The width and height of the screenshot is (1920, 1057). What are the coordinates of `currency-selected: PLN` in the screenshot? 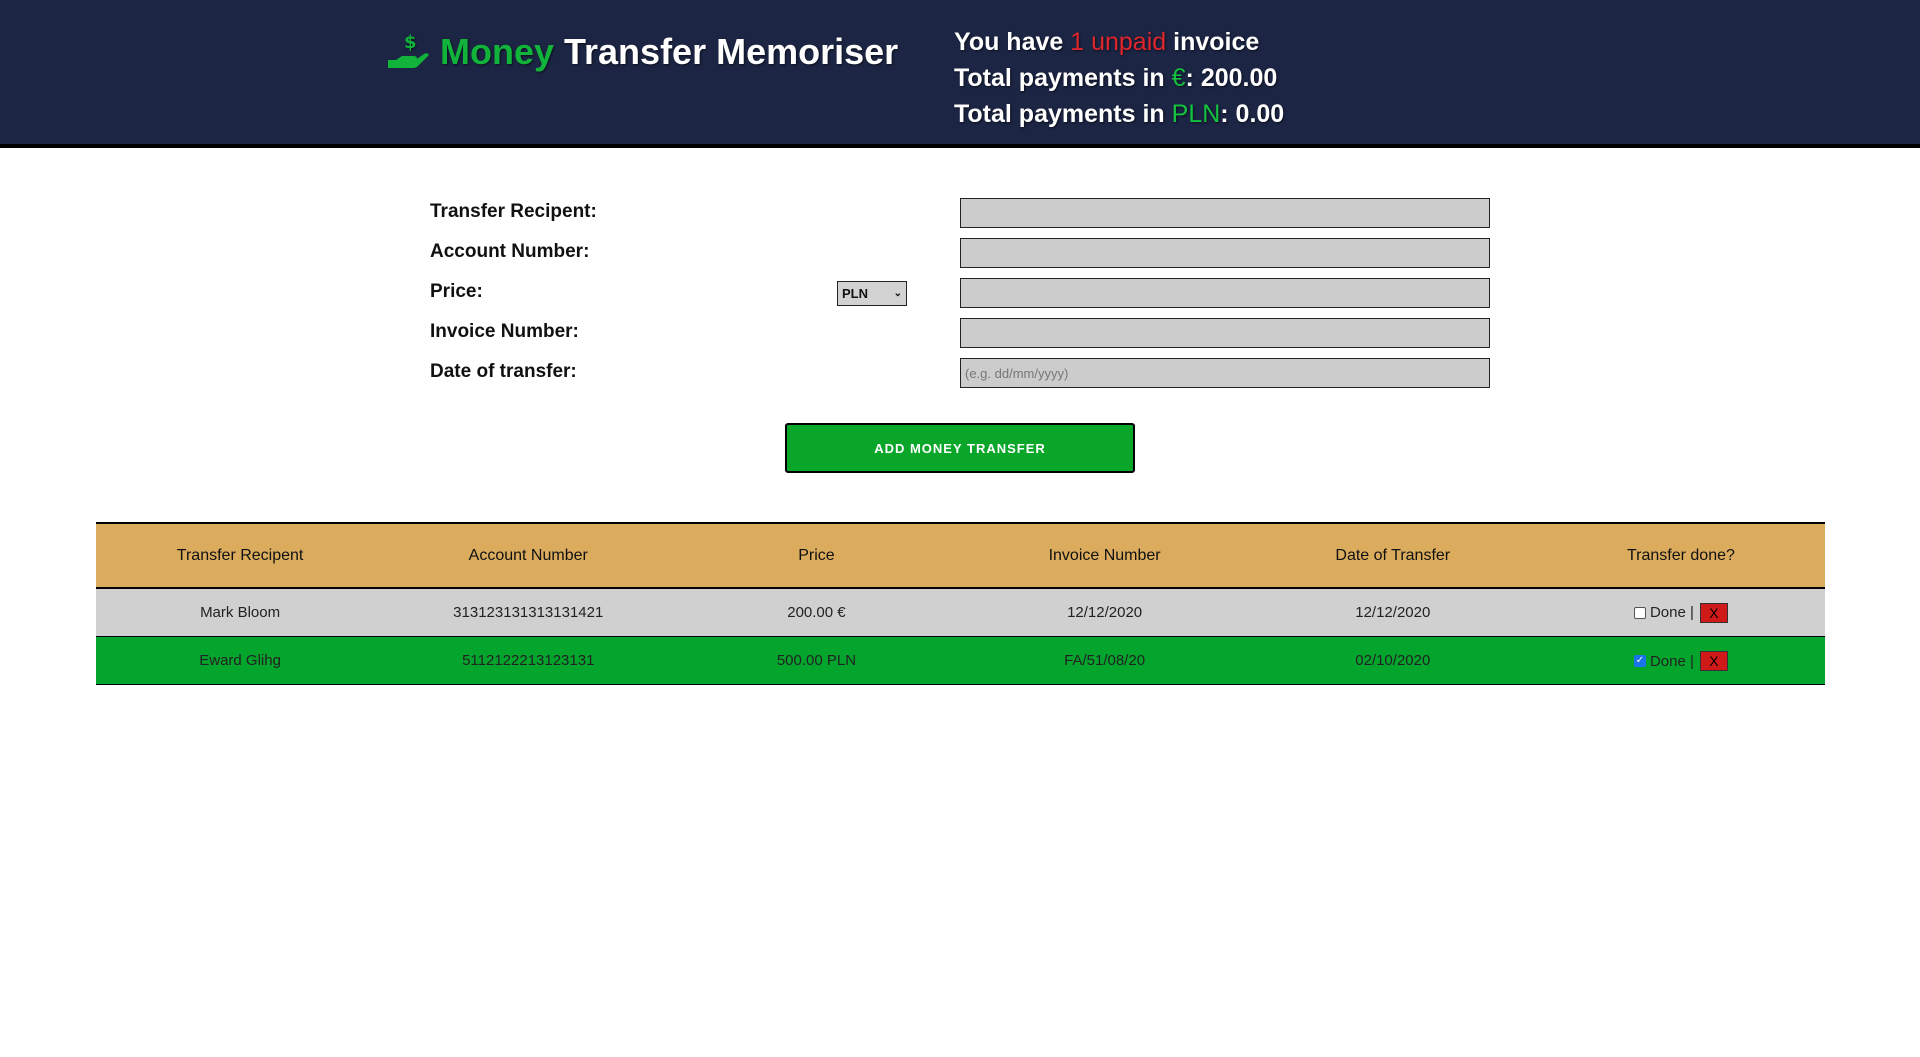 It's located at (855, 293).